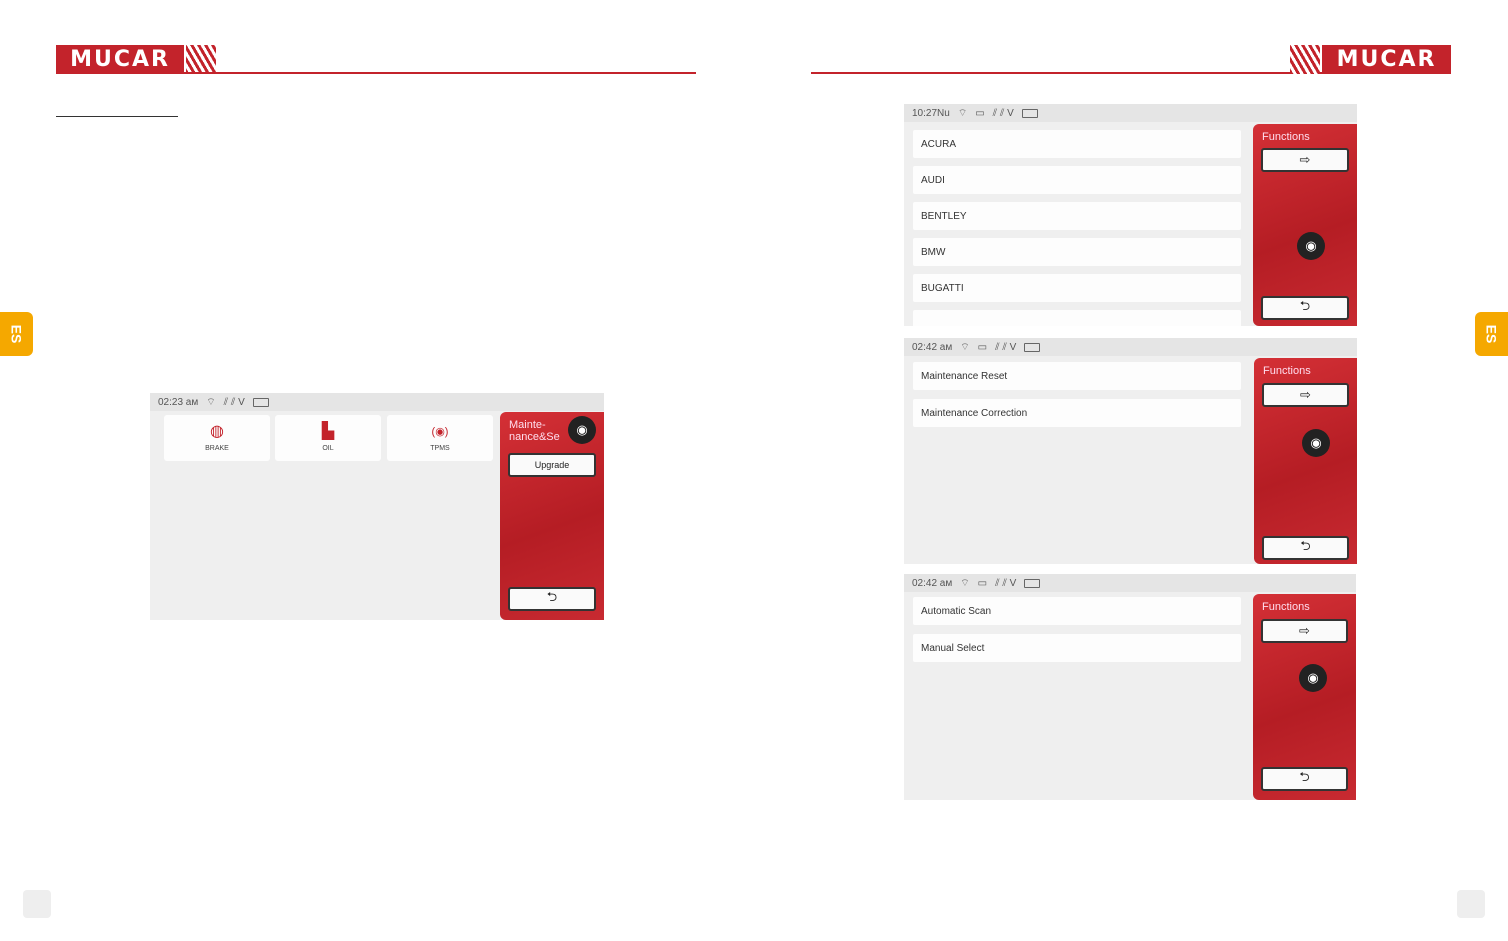 This screenshot has height=941, width=1508. I want to click on function-panel: Mainte-nance&Se ◉ Upgrade ⮌, so click(552, 516).